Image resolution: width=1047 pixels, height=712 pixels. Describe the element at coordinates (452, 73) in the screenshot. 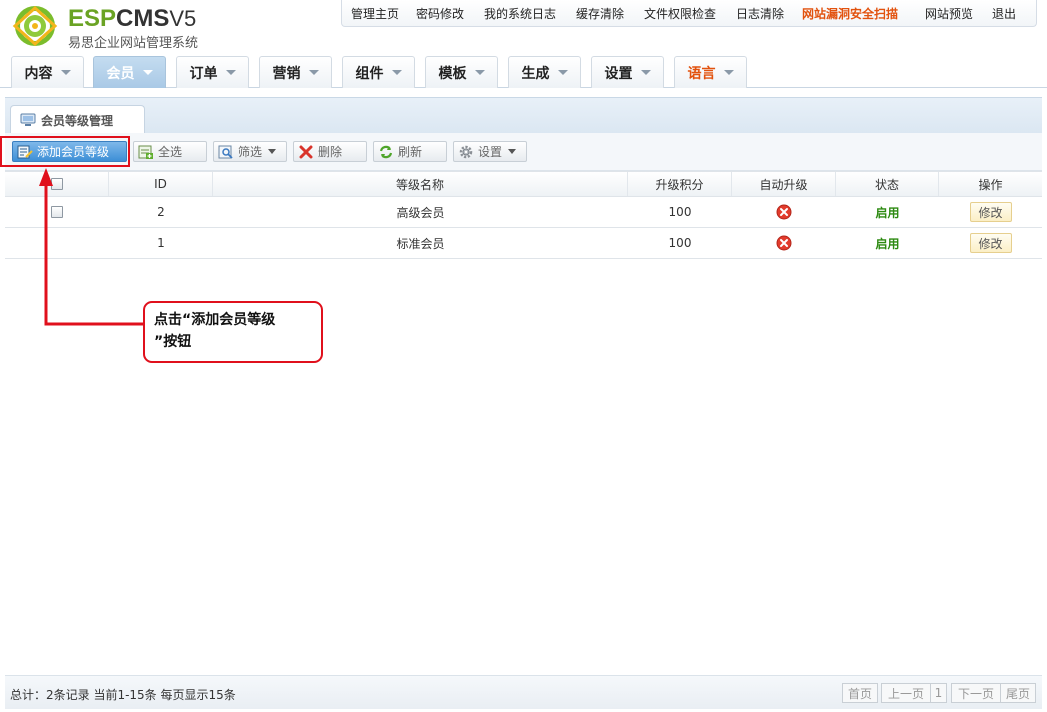

I see `tab-label: 模板` at that location.